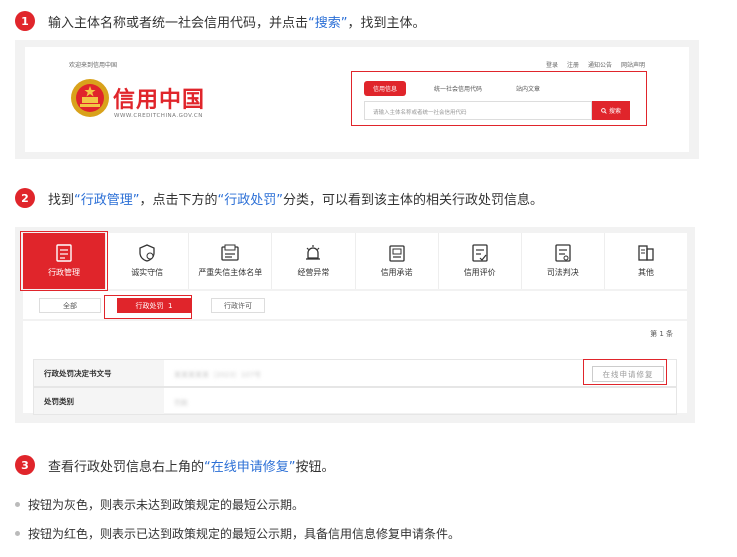  Describe the element at coordinates (355, 401) in the screenshot. I see `table-row: 处罚类别 罚款` at that location.